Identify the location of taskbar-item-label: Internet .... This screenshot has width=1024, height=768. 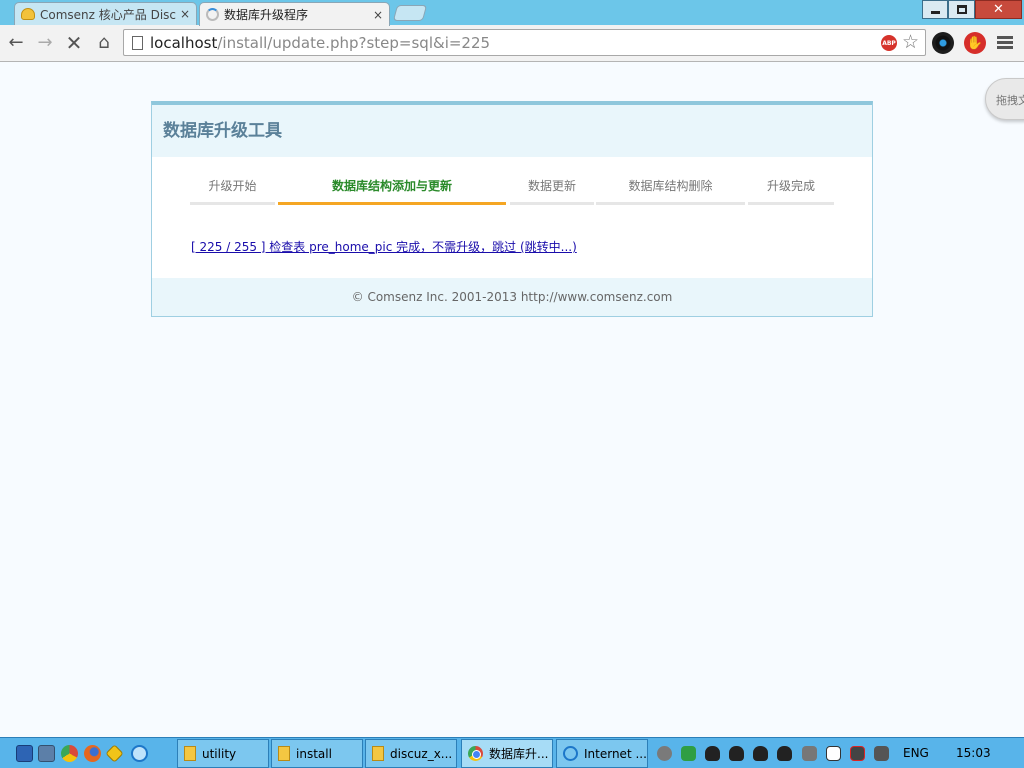
(615, 753).